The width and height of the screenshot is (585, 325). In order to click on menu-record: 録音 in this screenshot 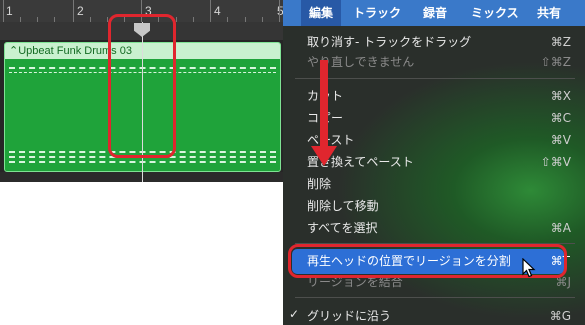, I will do `click(435, 13)`.